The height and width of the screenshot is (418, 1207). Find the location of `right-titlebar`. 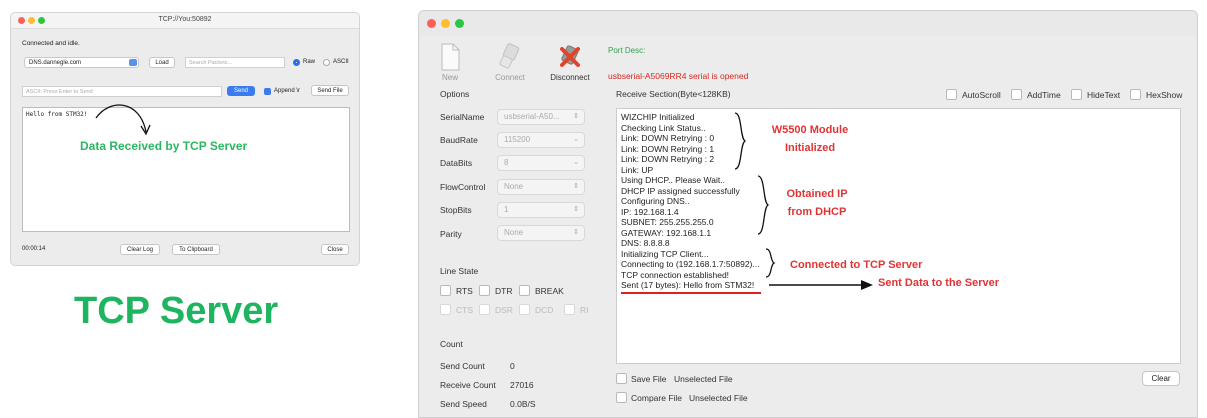

right-titlebar is located at coordinates (808, 23).